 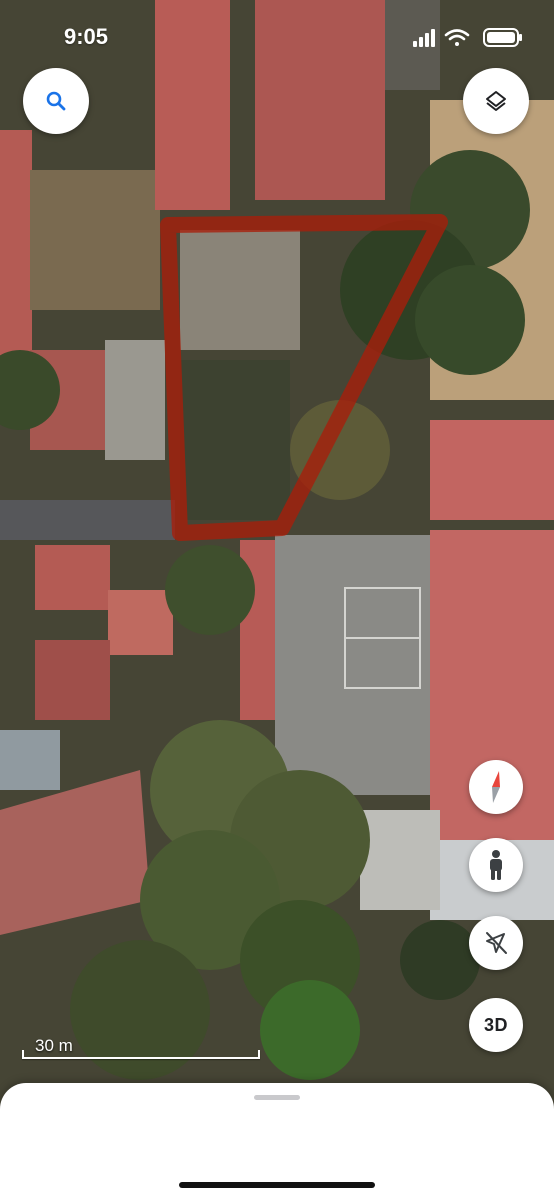 I want to click on home-indicator, so click(x=277, y=1185).